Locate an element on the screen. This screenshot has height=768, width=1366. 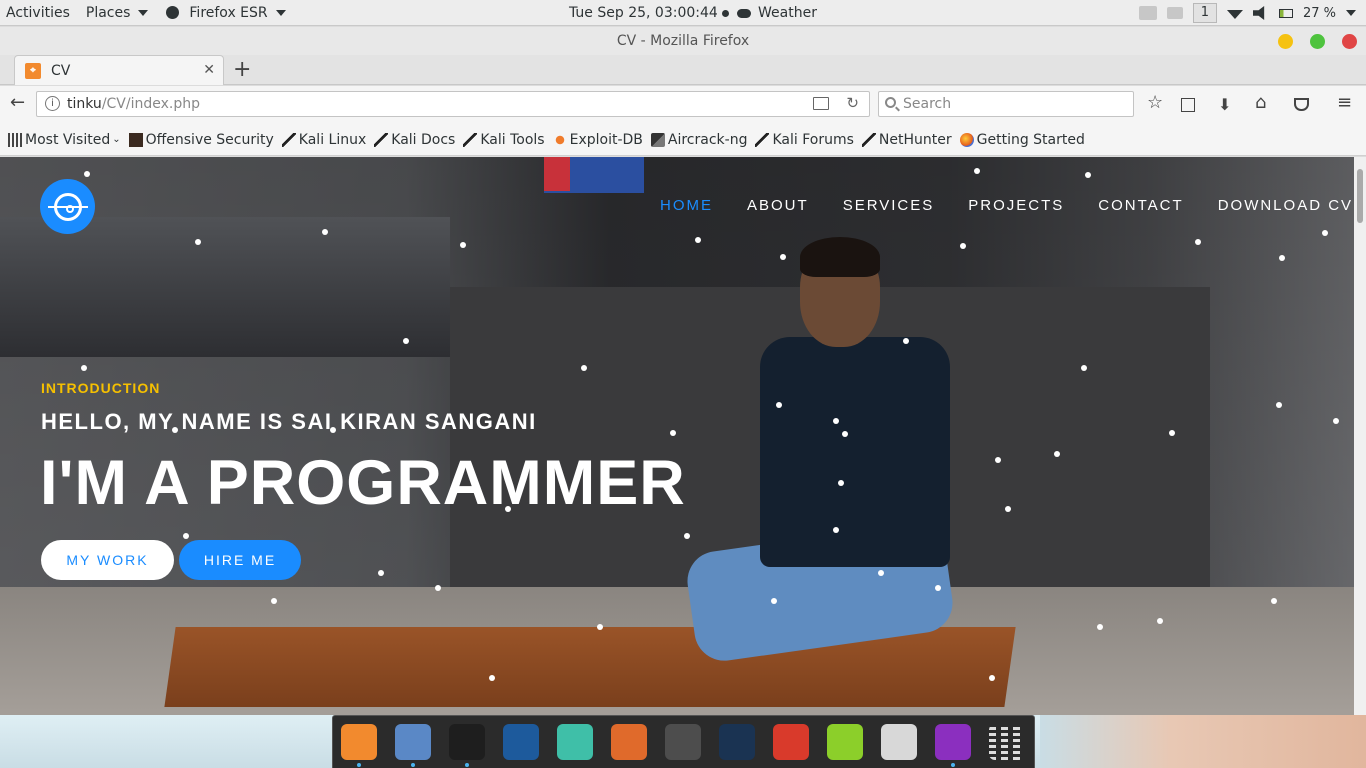
close-window-button is located at coordinates (1349, 41).